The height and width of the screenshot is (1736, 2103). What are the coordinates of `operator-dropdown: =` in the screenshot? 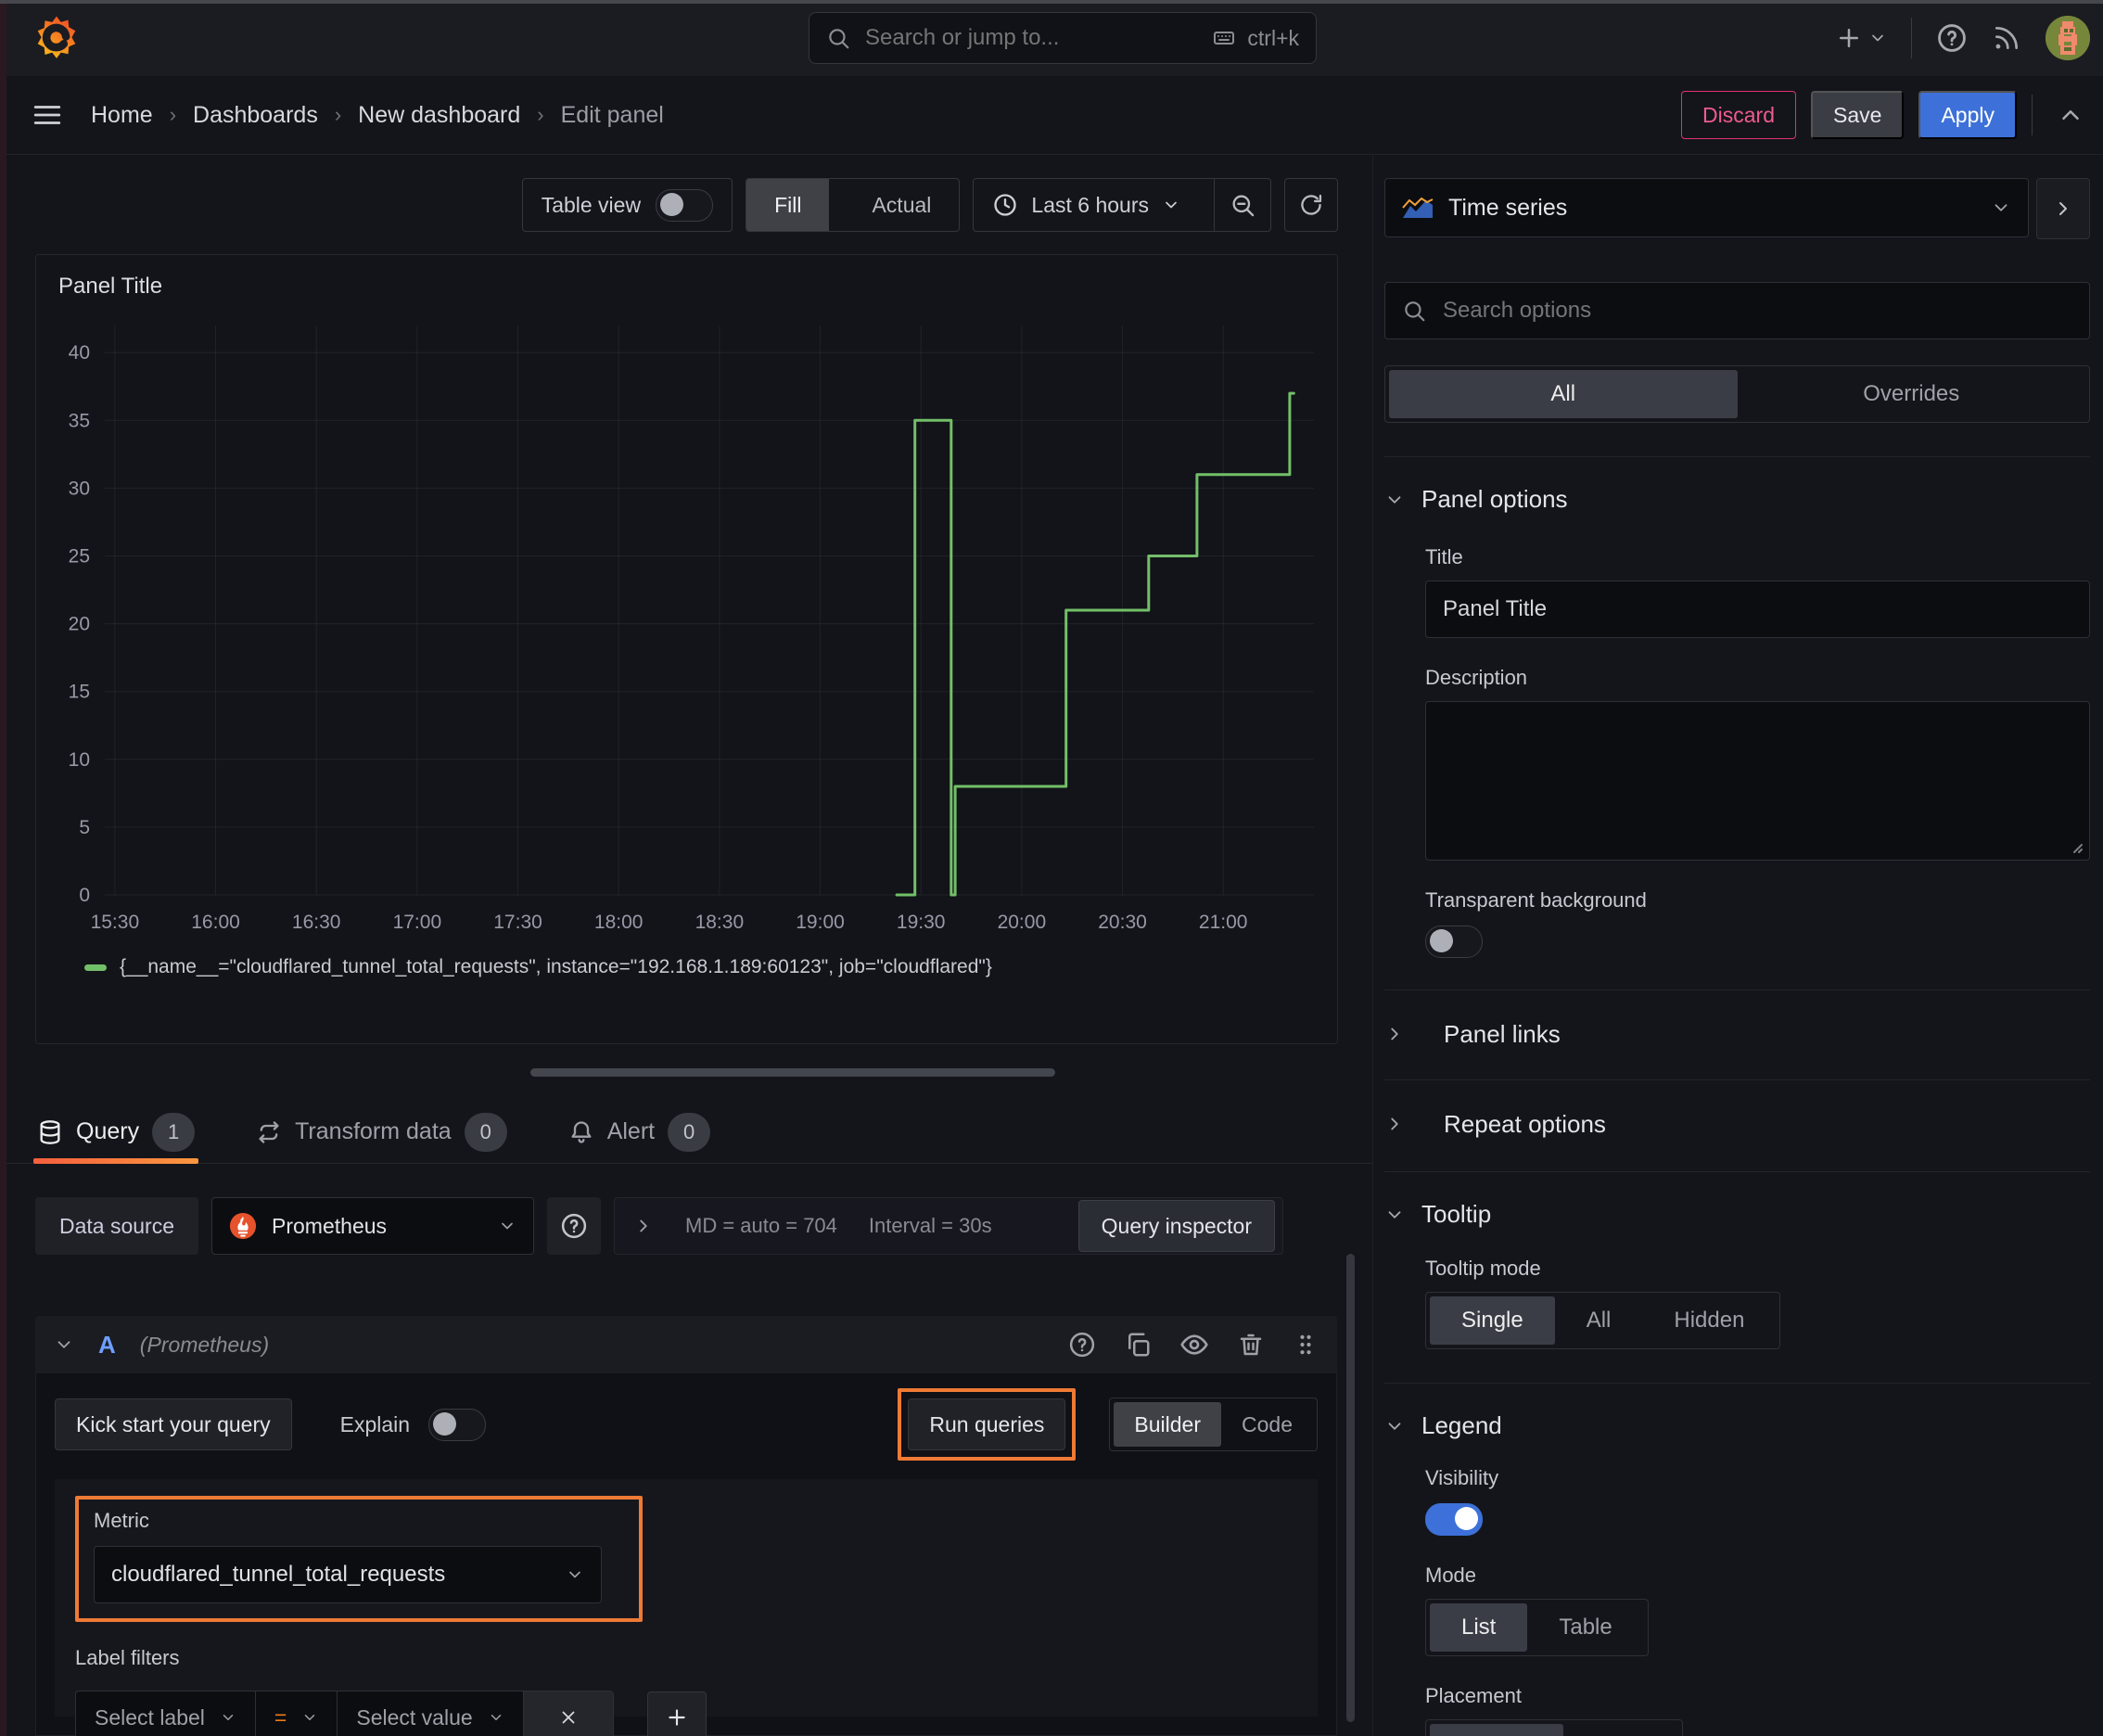 It's located at (297, 1713).